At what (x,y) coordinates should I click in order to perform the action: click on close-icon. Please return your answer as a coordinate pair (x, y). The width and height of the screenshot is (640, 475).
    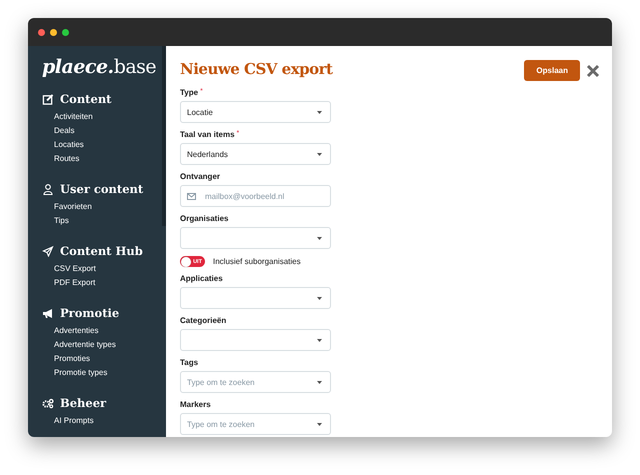
    Looking at the image, I should click on (593, 71).